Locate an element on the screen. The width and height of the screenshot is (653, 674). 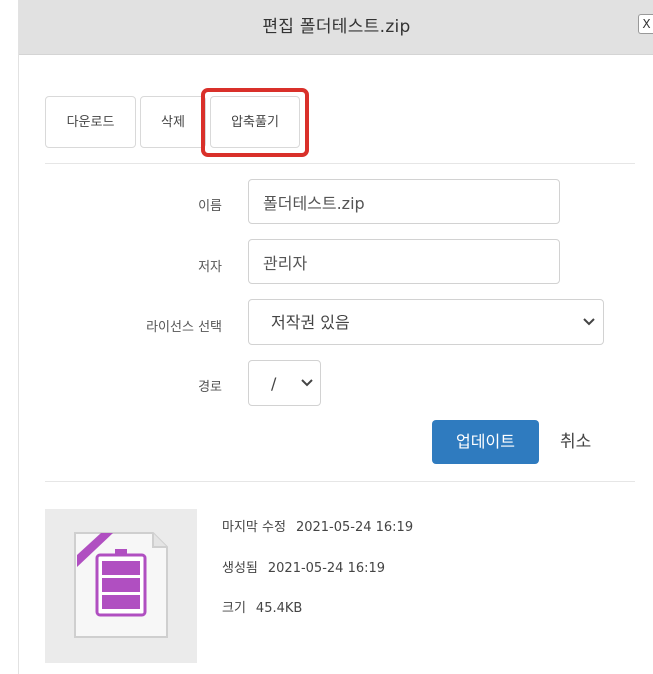
background-edge is located at coordinates (9, 337).